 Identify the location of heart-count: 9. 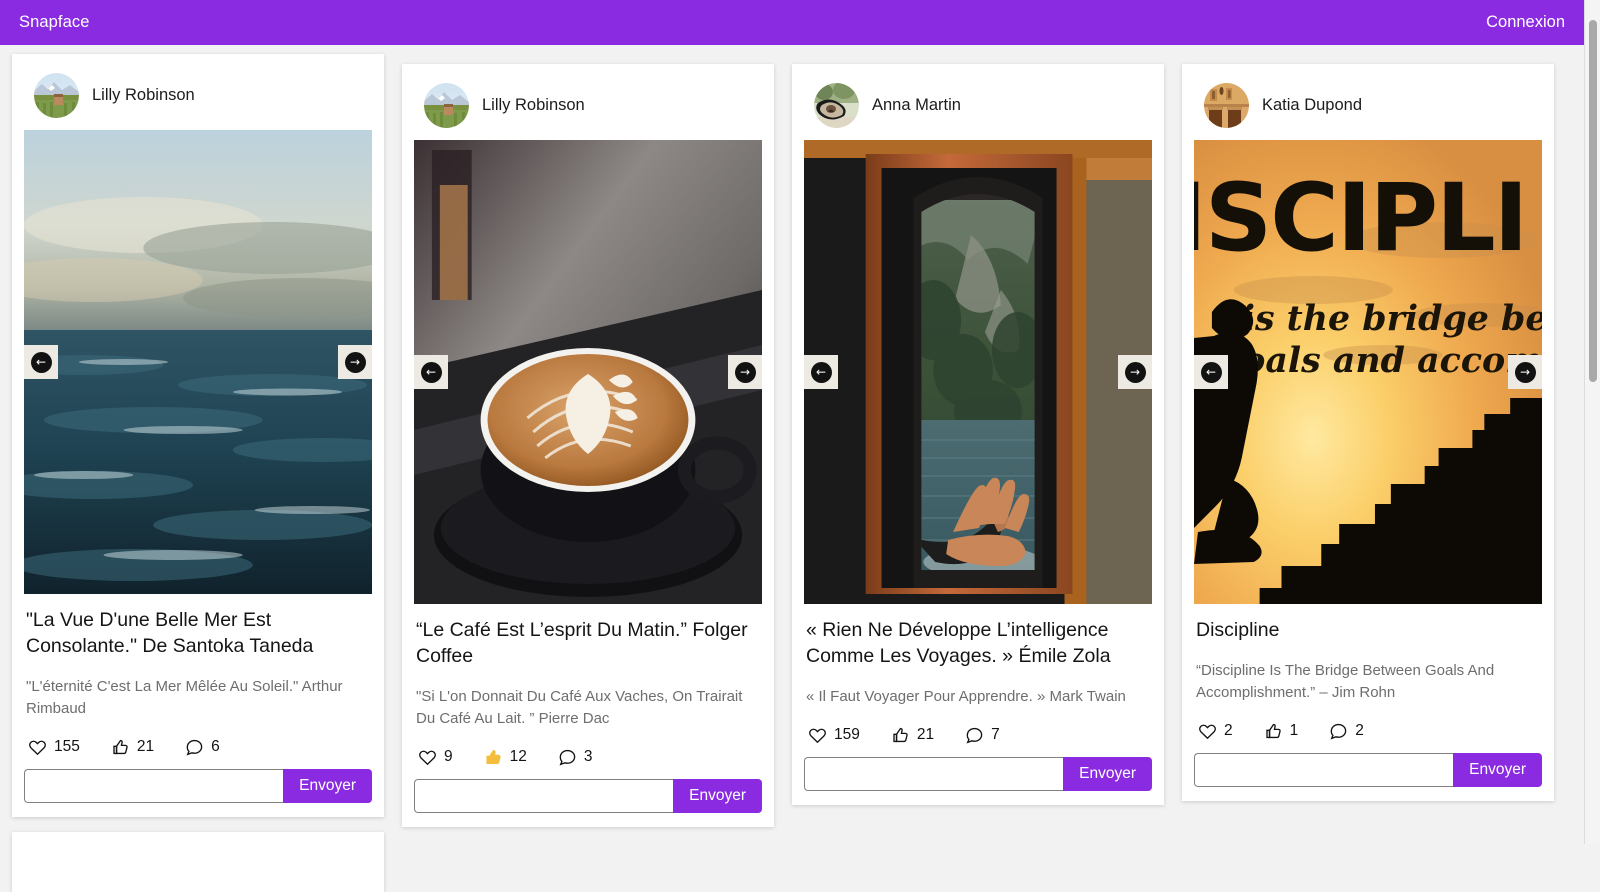
(448, 757).